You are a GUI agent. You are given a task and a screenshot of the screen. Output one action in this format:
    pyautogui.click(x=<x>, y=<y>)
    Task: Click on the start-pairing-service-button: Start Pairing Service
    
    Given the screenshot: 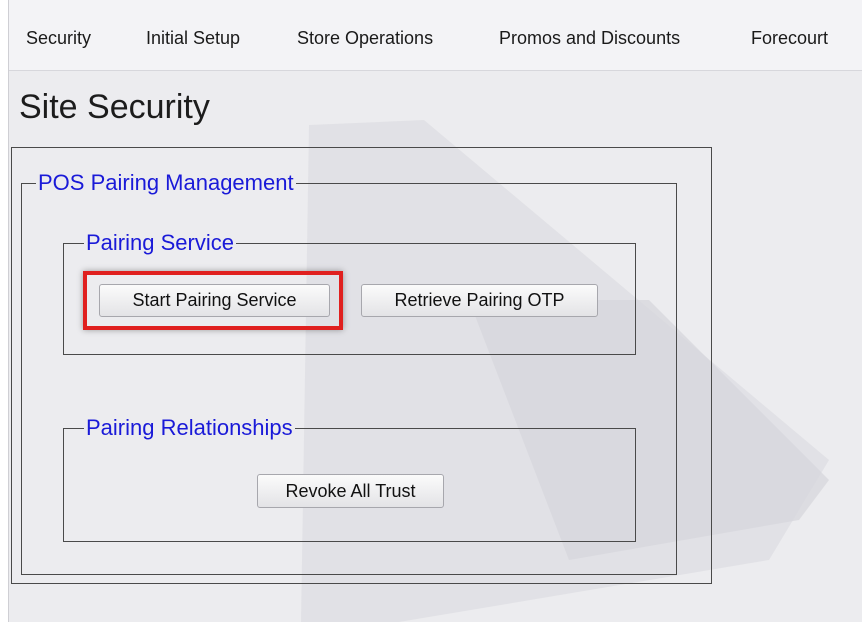 What is the action you would take?
    pyautogui.click(x=214, y=300)
    